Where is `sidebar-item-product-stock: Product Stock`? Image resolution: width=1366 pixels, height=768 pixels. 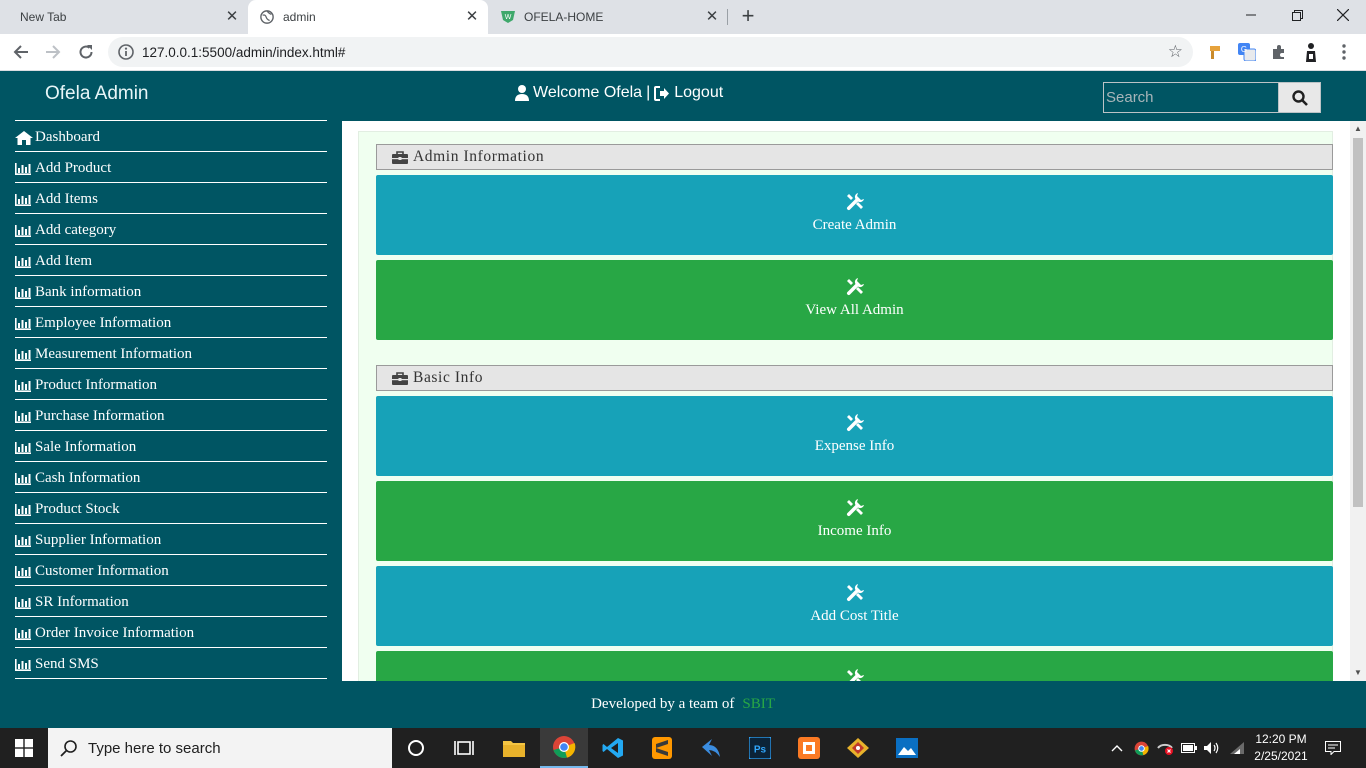
sidebar-item-product-stock: Product Stock is located at coordinates (171, 508).